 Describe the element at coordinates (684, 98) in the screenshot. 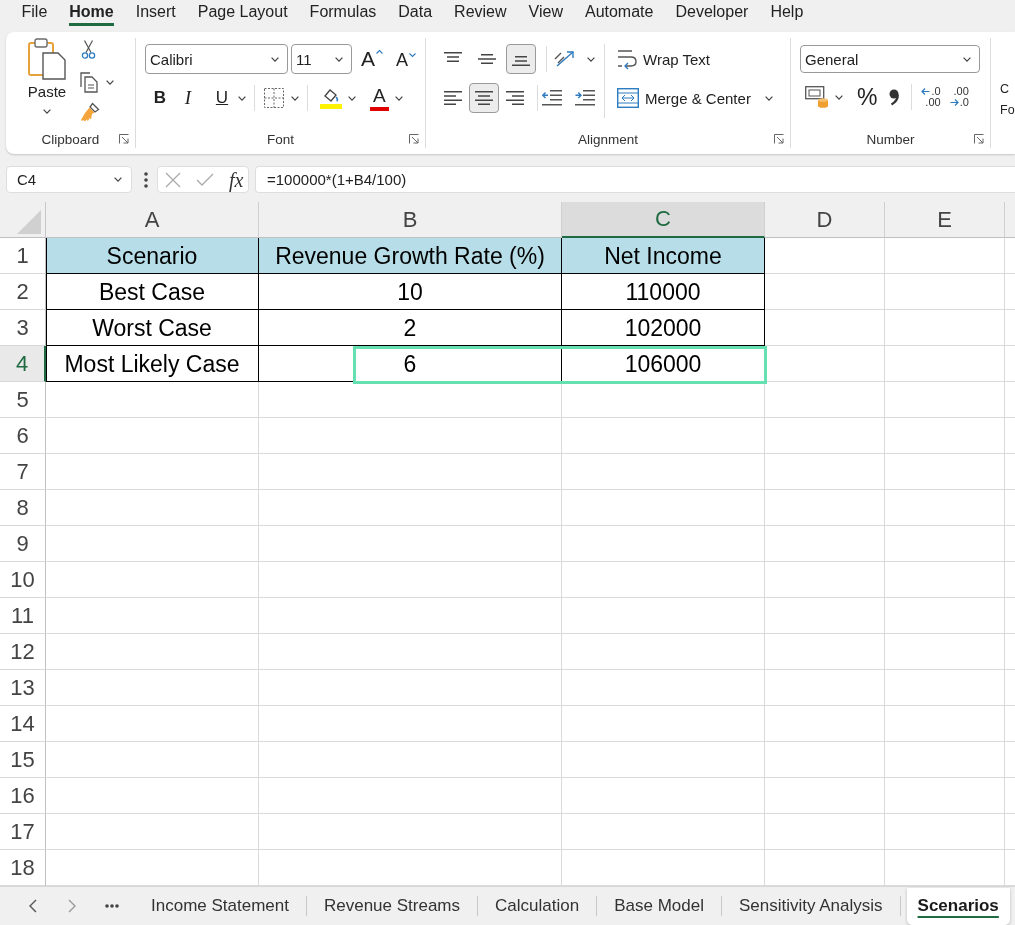

I see `merge-center-button: Merge & Center` at that location.